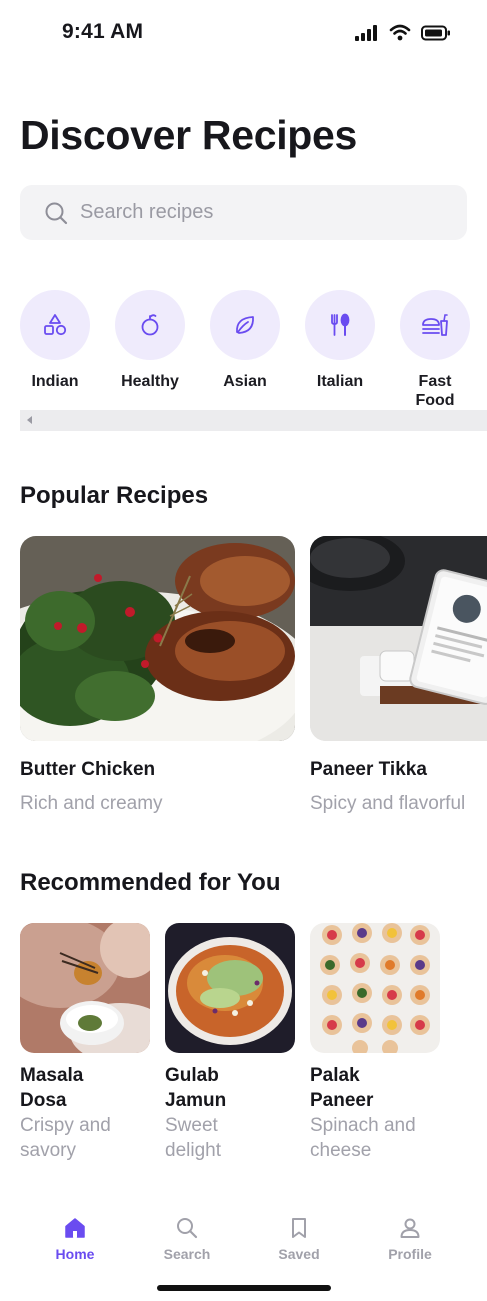 Image resolution: width=487 pixels, height=1301 pixels. Describe the element at coordinates (150, 381) in the screenshot. I see `category-label: Healthy` at that location.